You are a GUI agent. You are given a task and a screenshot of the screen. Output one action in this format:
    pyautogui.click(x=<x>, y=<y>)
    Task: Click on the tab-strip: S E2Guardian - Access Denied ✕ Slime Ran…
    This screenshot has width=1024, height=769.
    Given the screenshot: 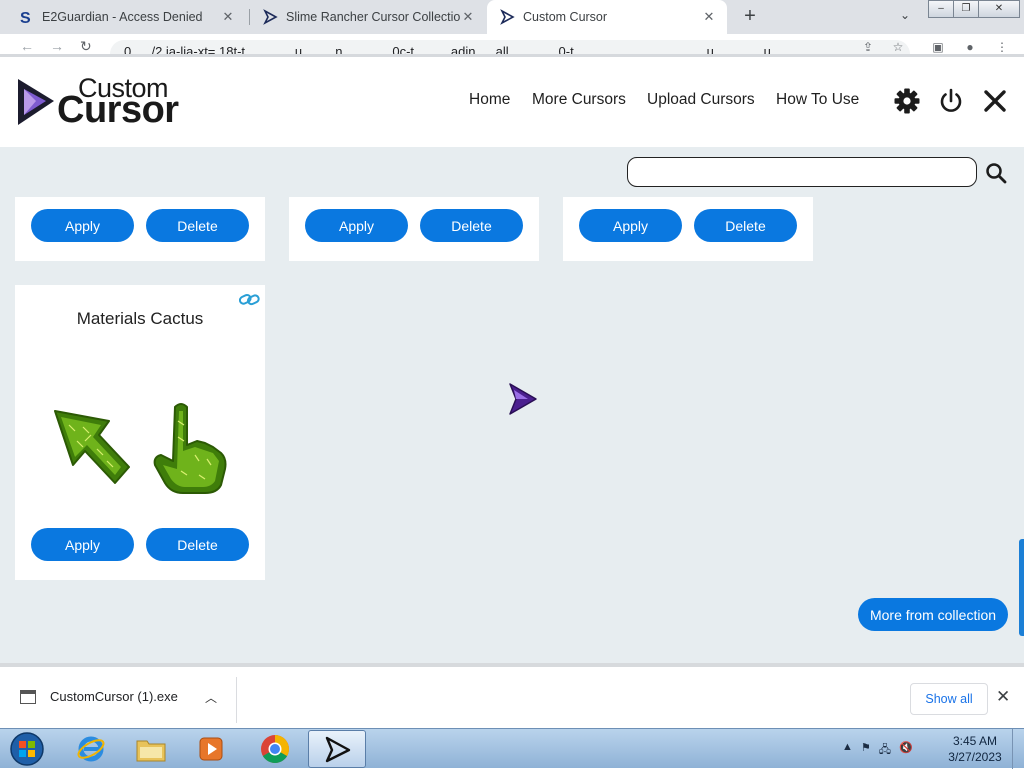 What is the action you would take?
    pyautogui.click(x=512, y=17)
    